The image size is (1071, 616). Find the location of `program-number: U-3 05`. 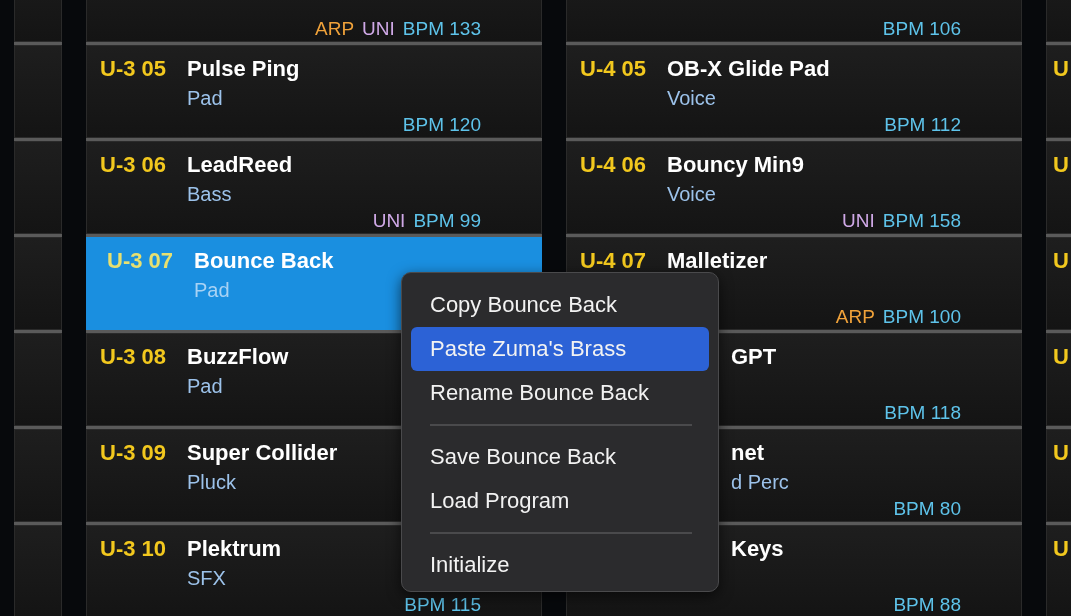

program-number: U-3 05 is located at coordinates (134, 68).